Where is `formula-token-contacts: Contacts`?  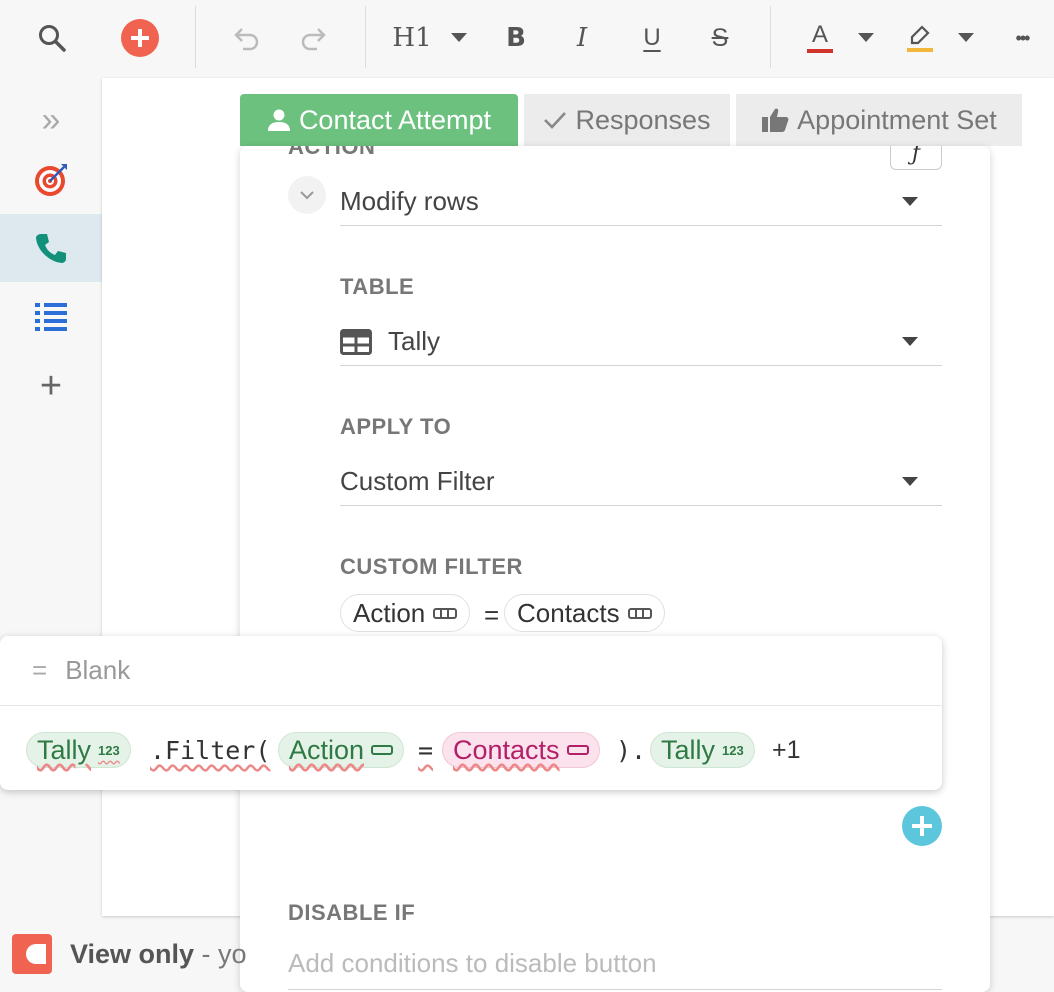 formula-token-contacts: Contacts is located at coordinates (521, 750).